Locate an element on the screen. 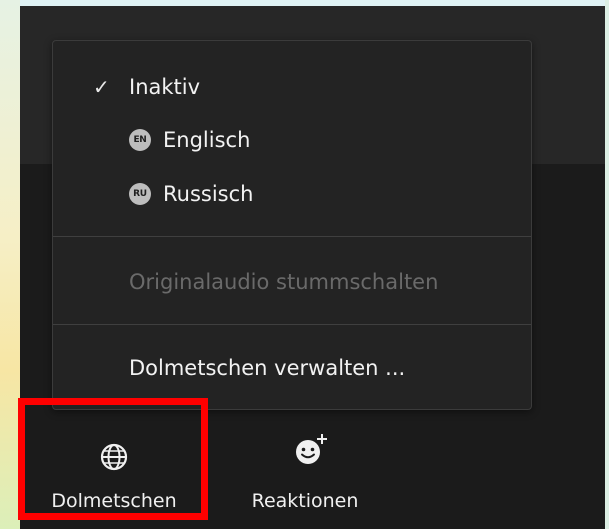 Image resolution: width=609 pixels, height=529 pixels. reactions-button: Reaktionen is located at coordinates (305, 463).